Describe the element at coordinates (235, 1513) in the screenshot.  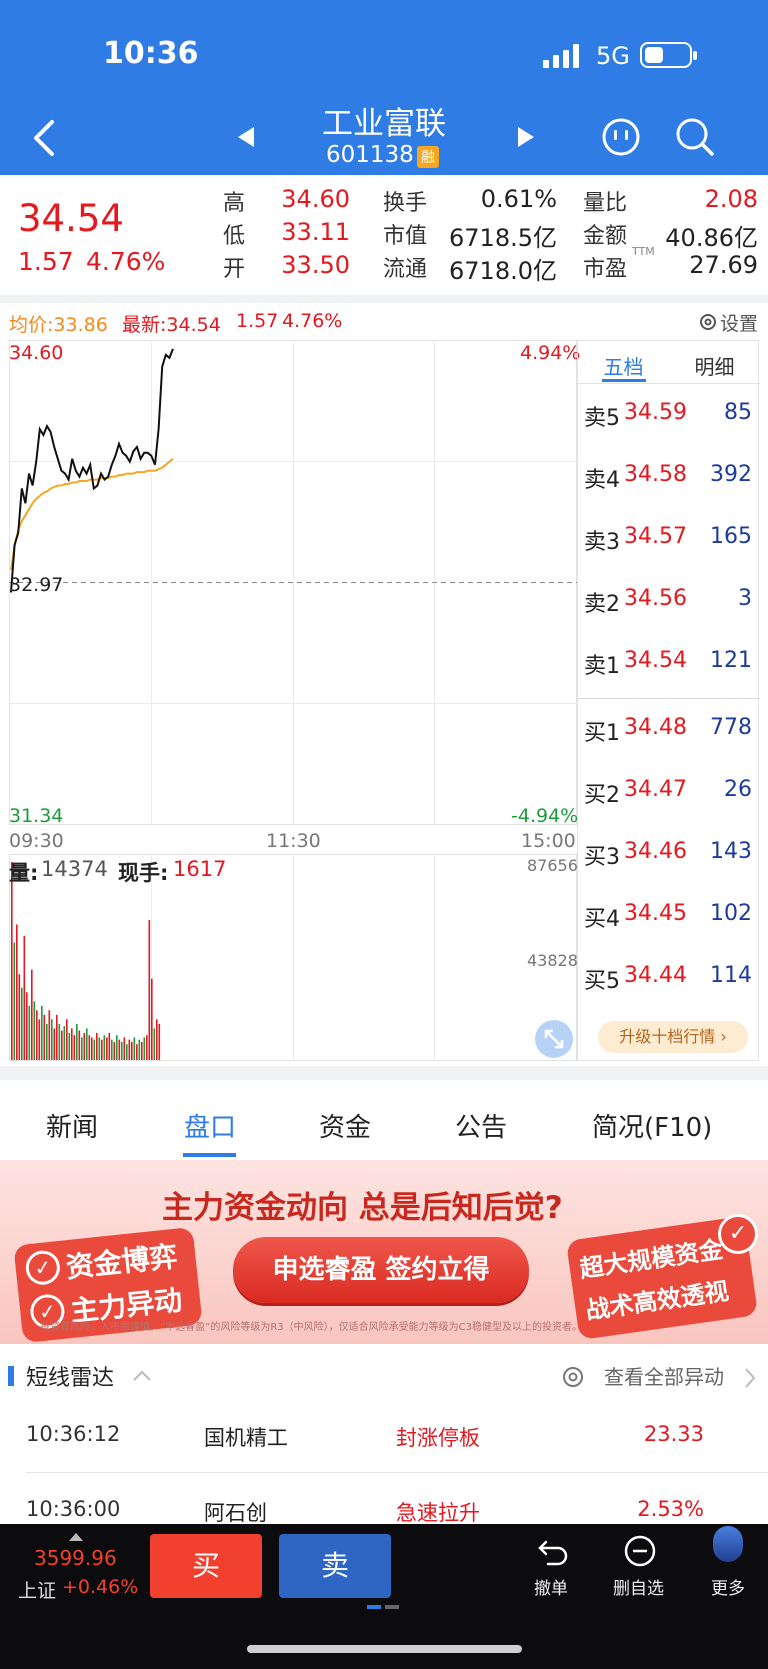
I see `radar-name: 阿石创` at that location.